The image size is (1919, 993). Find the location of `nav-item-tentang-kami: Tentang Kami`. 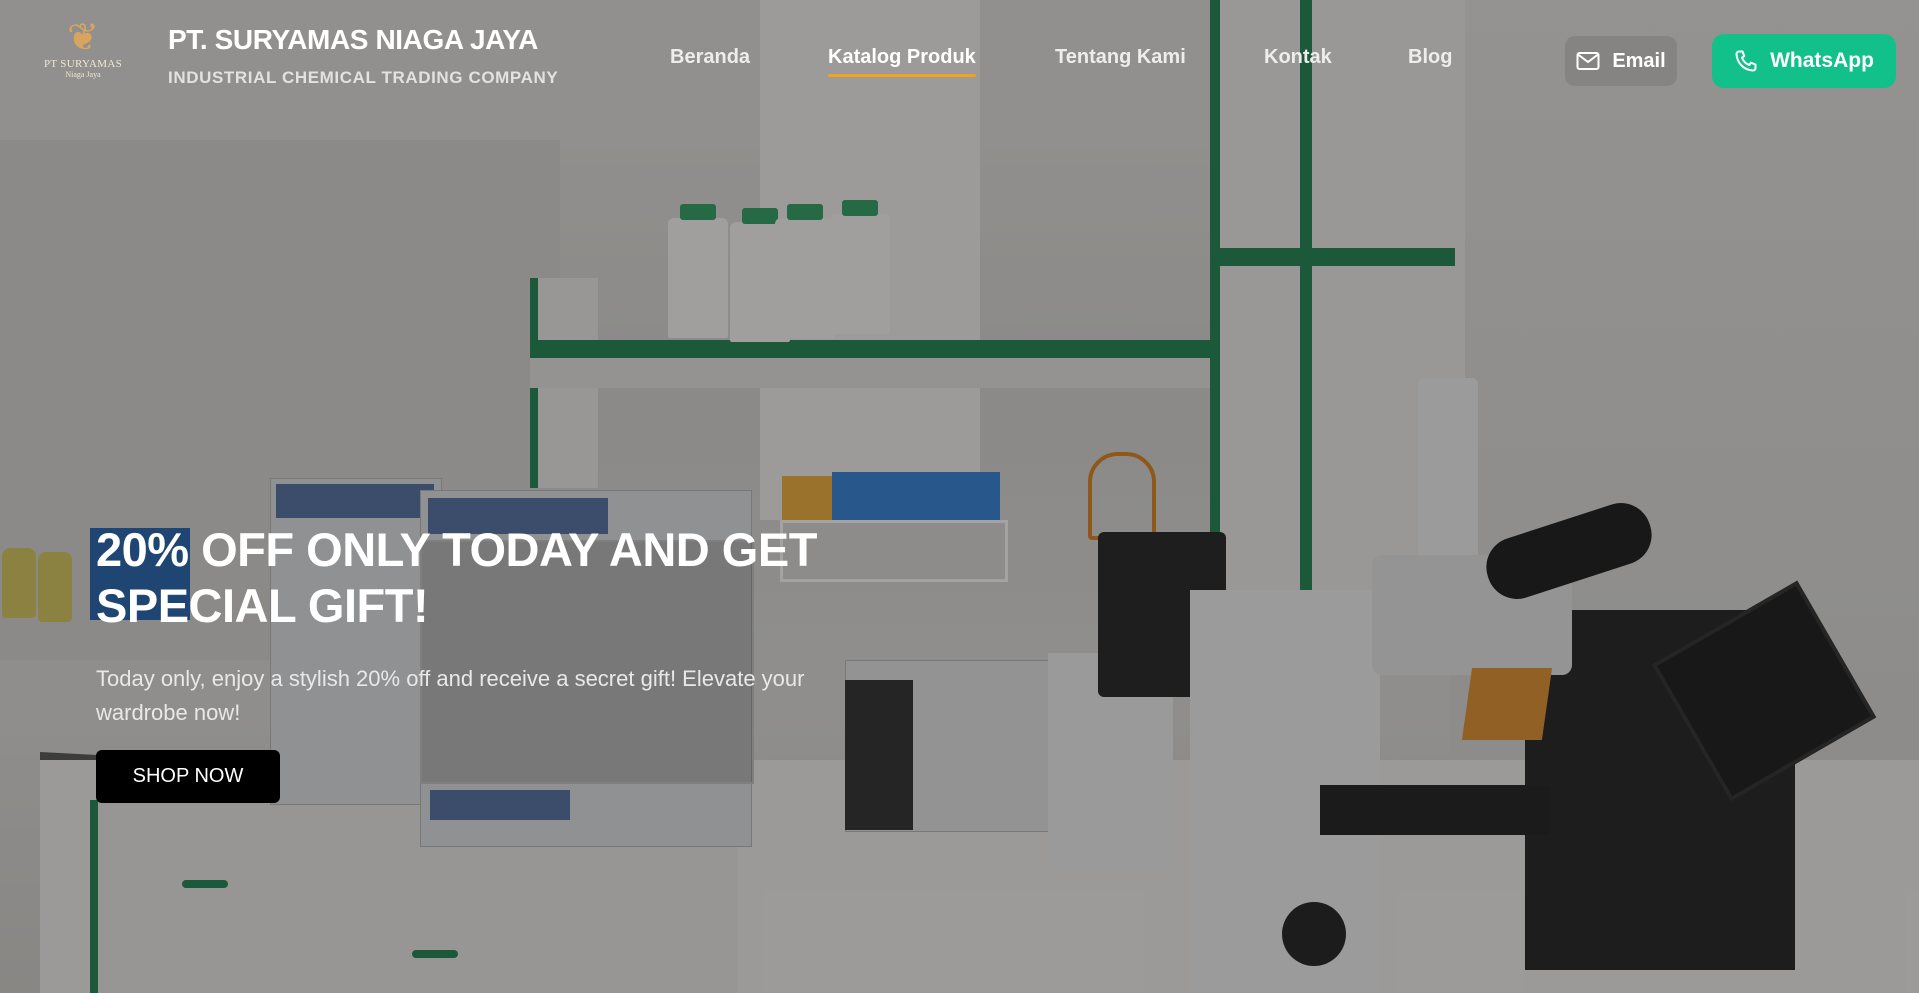

nav-item-tentang-kami: Tentang Kami is located at coordinates (1120, 57).